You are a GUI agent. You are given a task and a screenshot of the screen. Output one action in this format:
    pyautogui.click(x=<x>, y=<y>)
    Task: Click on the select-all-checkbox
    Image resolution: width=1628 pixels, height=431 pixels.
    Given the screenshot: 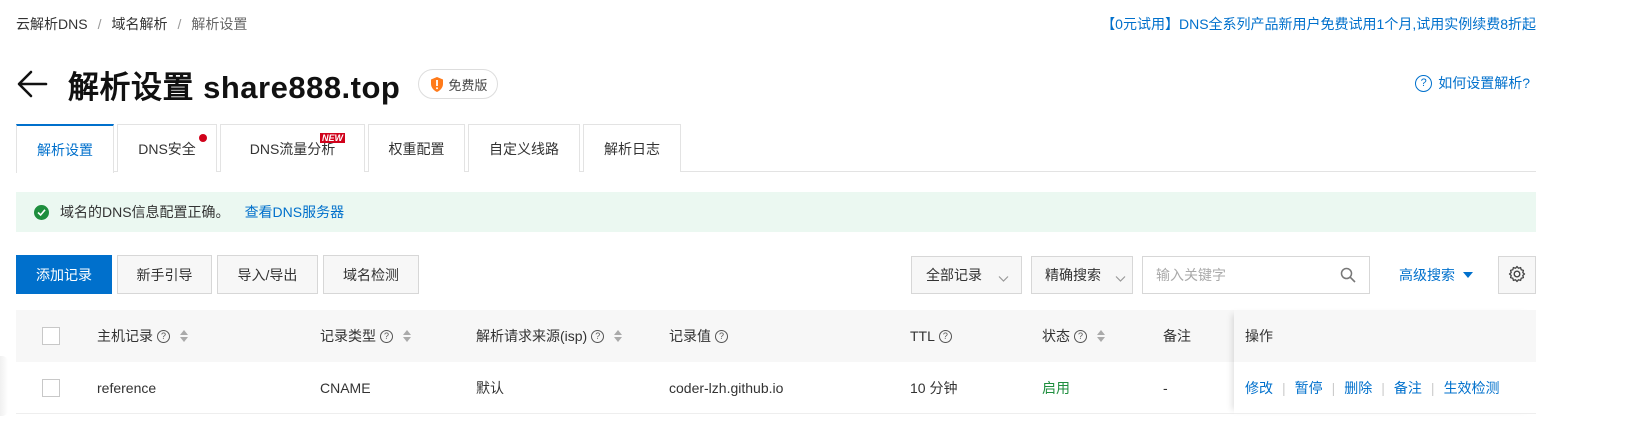 What is the action you would take?
    pyautogui.click(x=51, y=336)
    